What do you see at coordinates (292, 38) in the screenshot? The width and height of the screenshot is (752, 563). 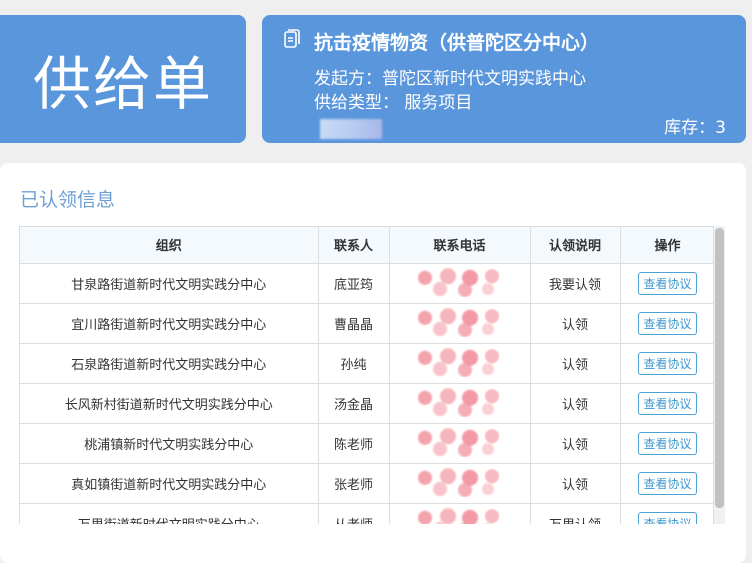 I see `document-icon` at bounding box center [292, 38].